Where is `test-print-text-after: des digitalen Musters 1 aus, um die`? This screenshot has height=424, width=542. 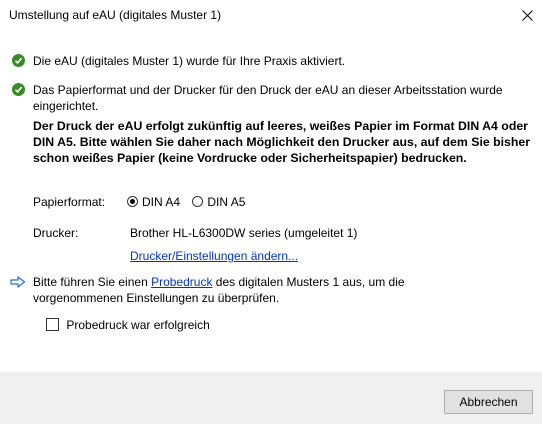 test-print-text-after: des digitalen Musters 1 aus, um die is located at coordinates (308, 282).